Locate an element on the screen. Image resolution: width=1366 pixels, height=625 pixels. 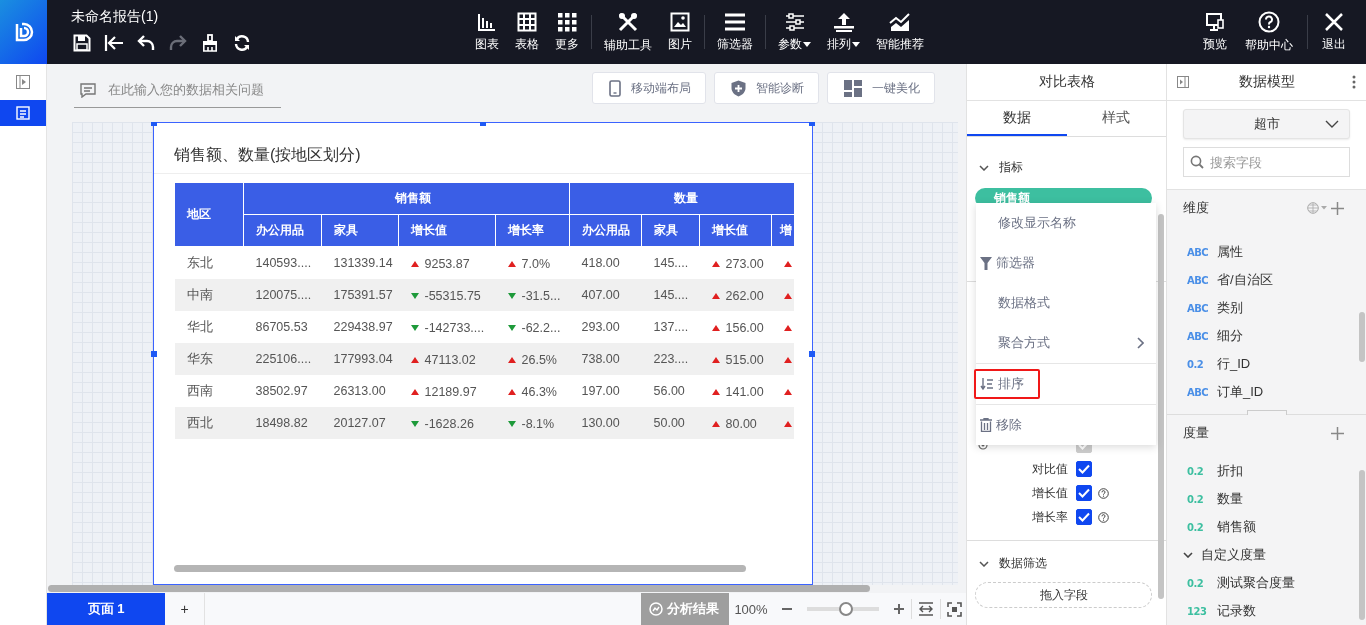
table-cell: 华北 is located at coordinates (209, 327).